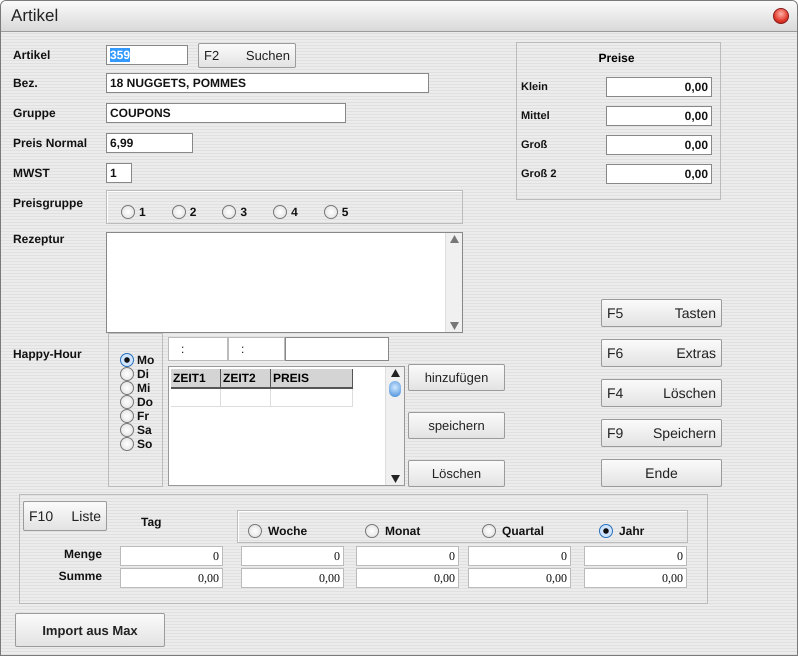  Describe the element at coordinates (151, 522) in the screenshot. I see `column-label: Tag` at that location.